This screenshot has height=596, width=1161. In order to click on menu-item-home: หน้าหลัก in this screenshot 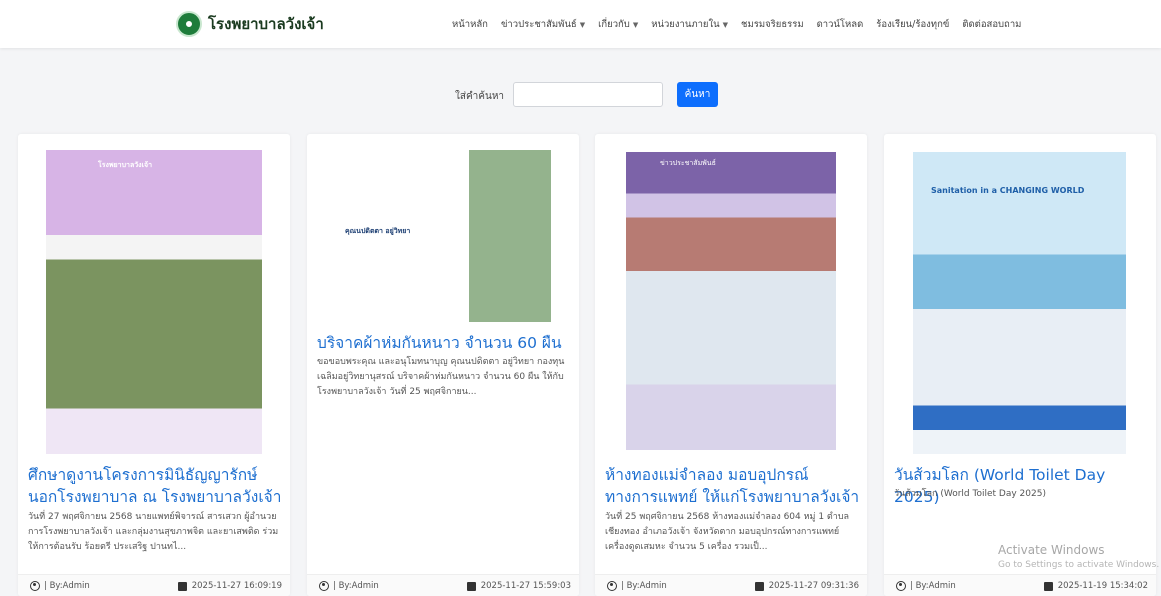, I will do `click(470, 24)`.